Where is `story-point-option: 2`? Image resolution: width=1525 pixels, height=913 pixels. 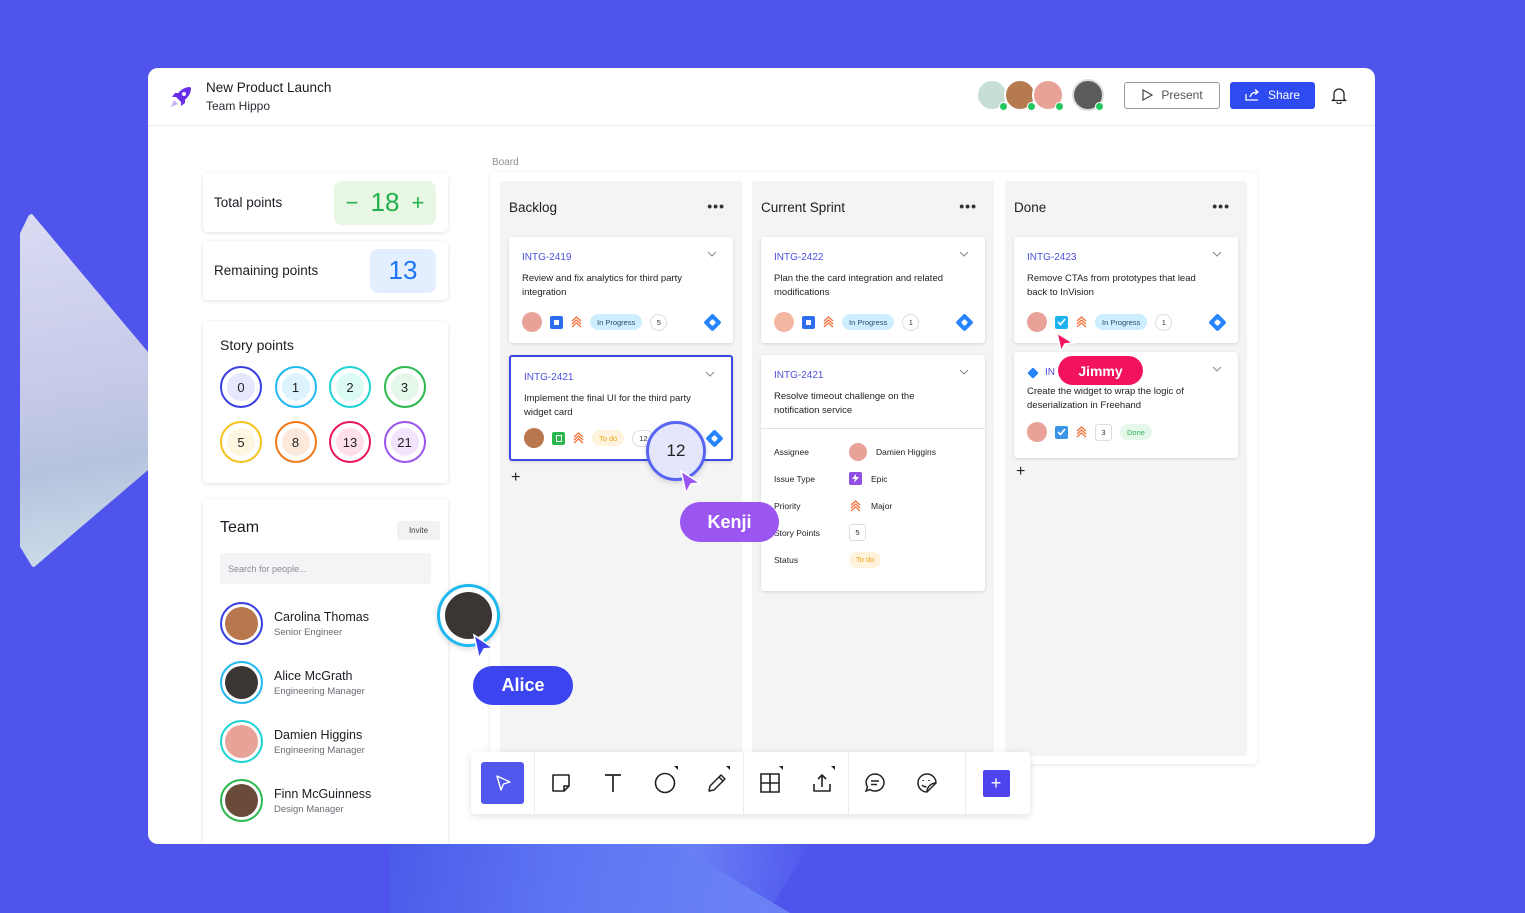
story-point-option: 2 is located at coordinates (350, 387).